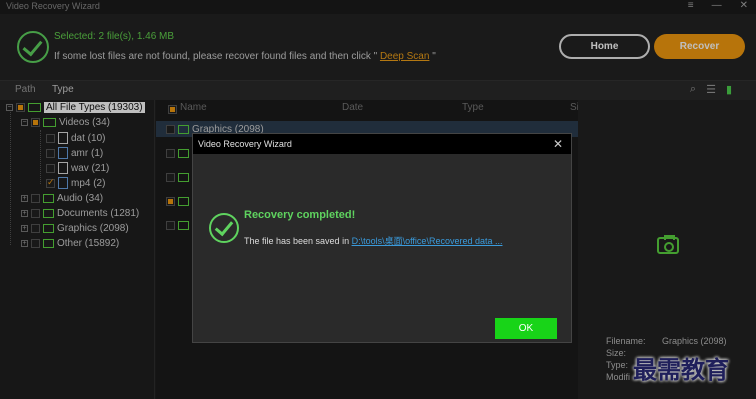  Describe the element at coordinates (382, 144) in the screenshot. I see `dialog-titlebar: Video Recovery Wizard ✕` at that location.